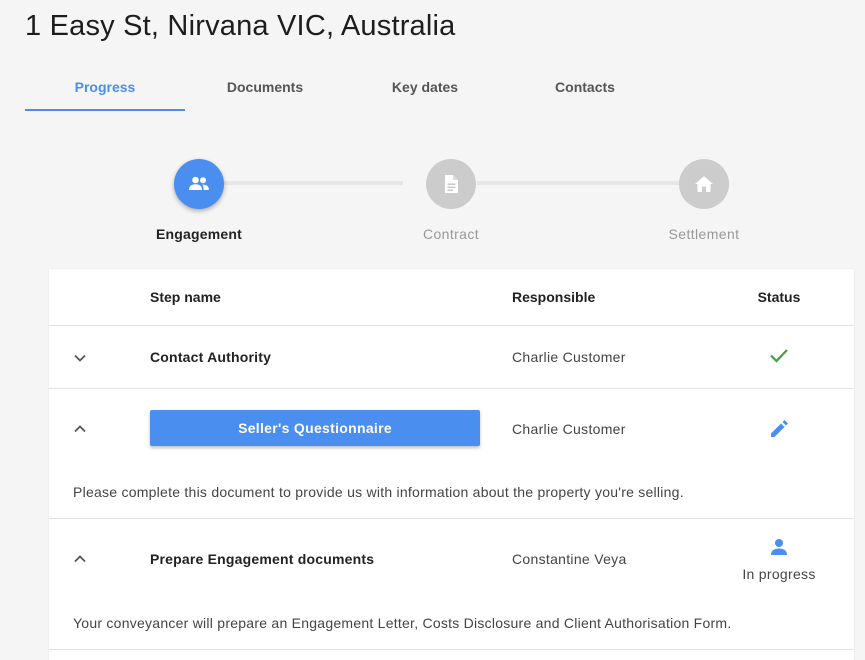 The image size is (865, 660). I want to click on chevron-down-icon, so click(80, 358).